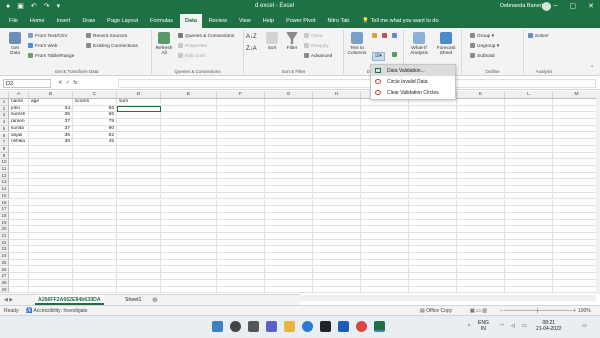  What do you see at coordinates (95, 263) in the screenshot?
I see `cell-c25` at bounding box center [95, 263].